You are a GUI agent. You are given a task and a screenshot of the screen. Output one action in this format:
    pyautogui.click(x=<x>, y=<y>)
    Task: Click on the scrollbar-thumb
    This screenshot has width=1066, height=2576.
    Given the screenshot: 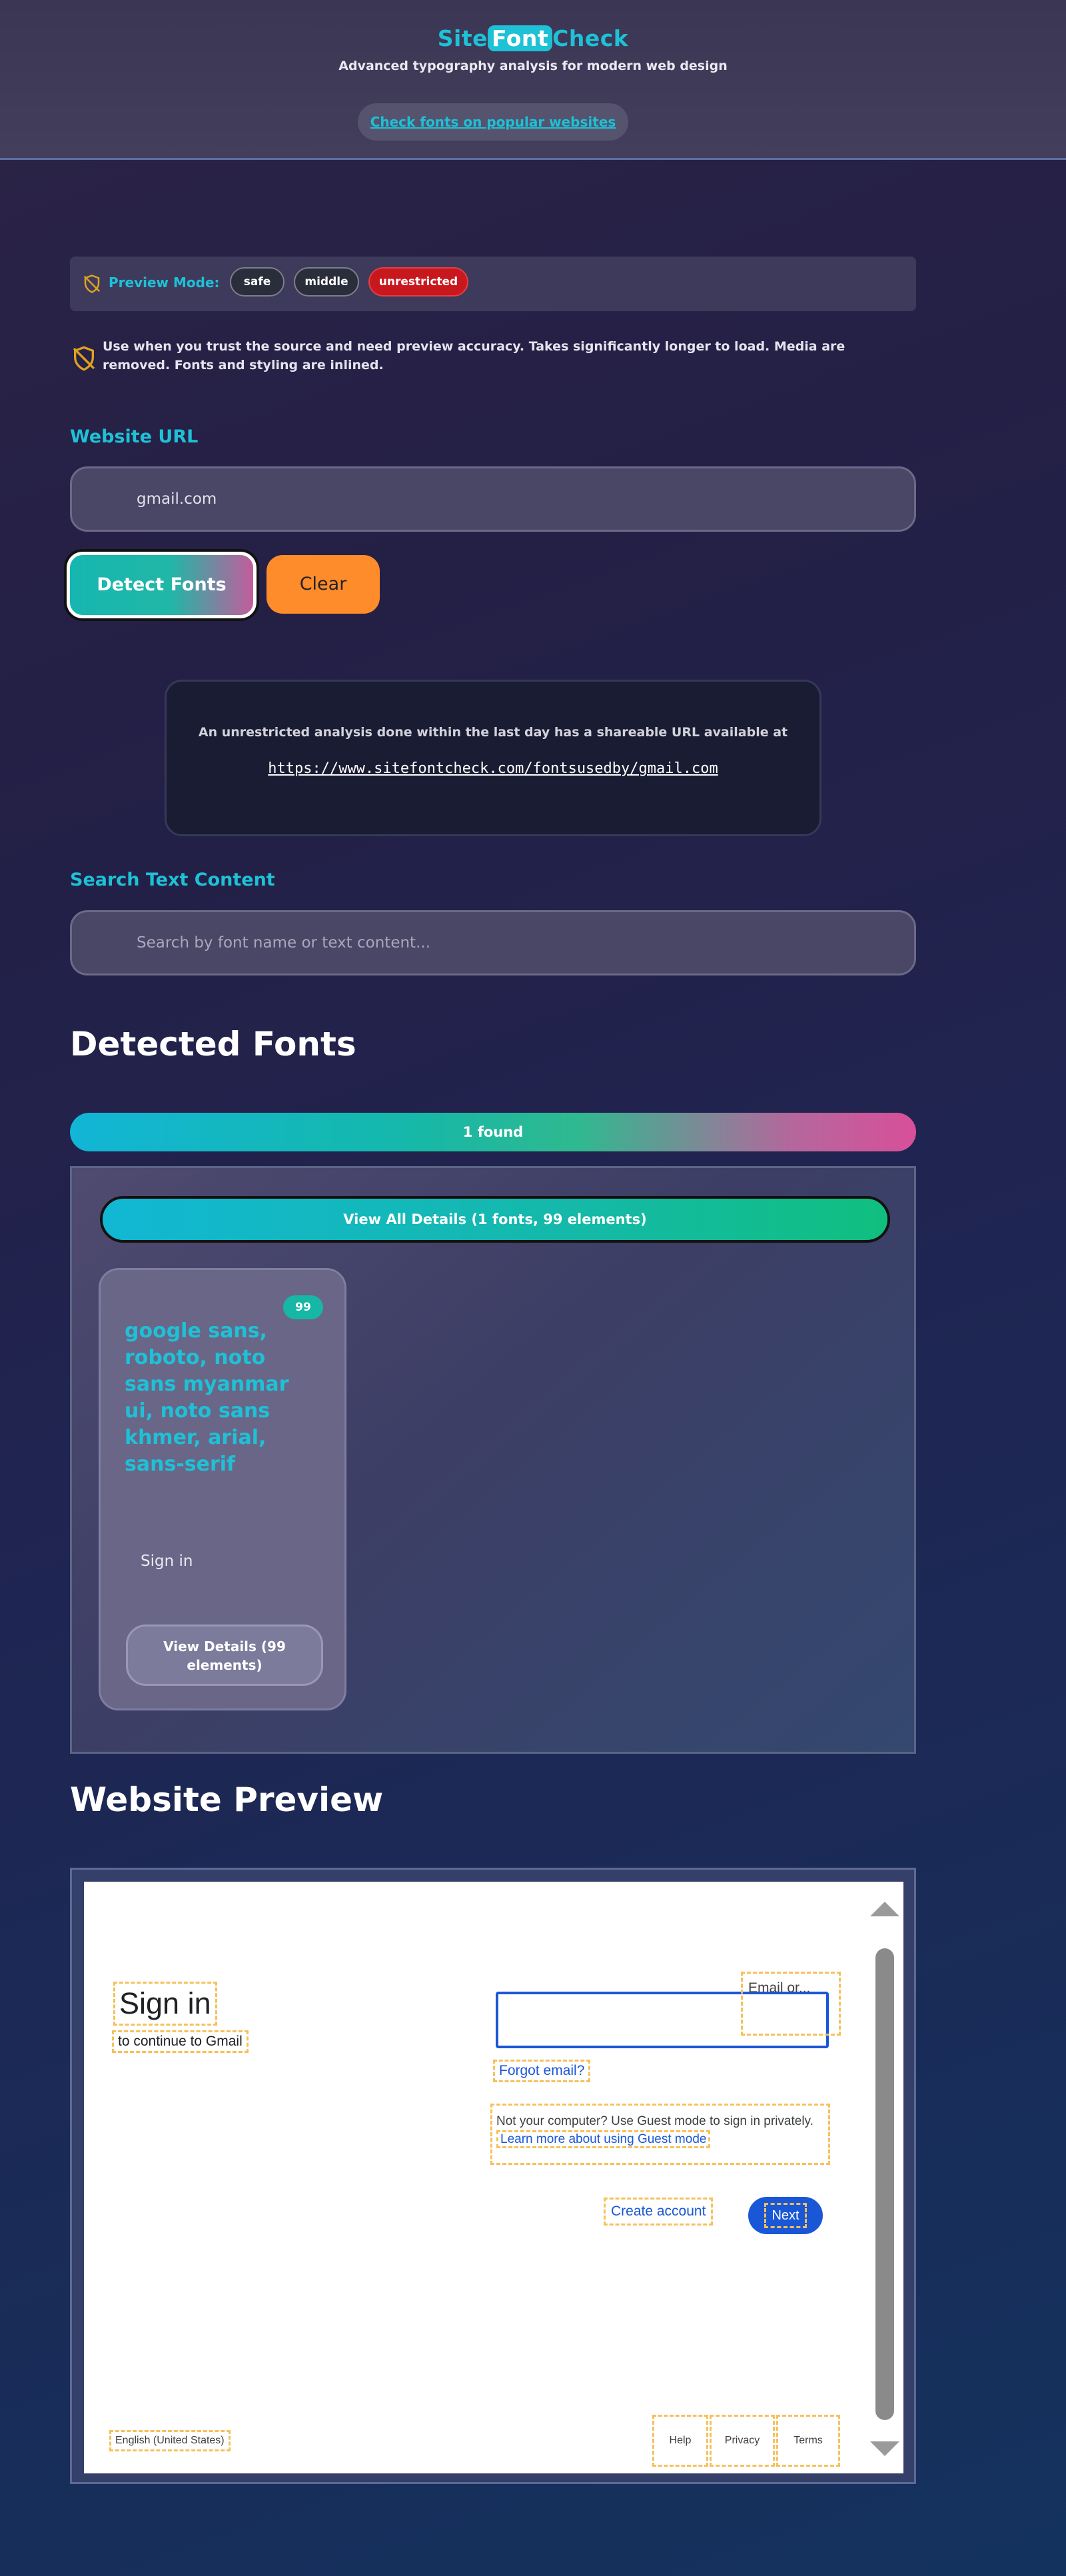 What is the action you would take?
    pyautogui.click(x=884, y=2184)
    